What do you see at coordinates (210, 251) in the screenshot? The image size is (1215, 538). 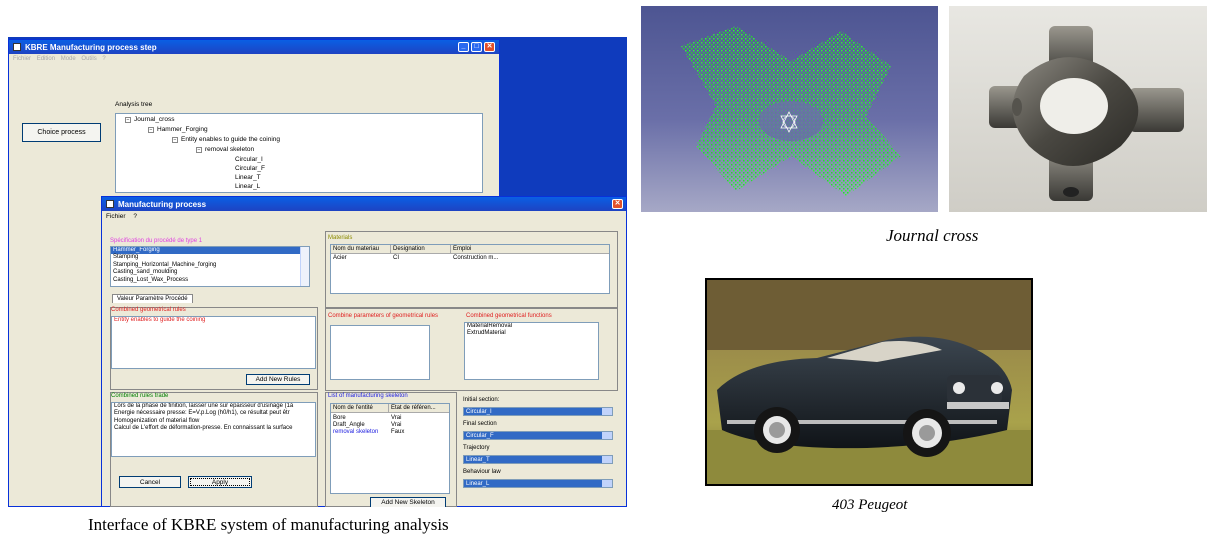 I see `process-item: Hammer_Forging` at bounding box center [210, 251].